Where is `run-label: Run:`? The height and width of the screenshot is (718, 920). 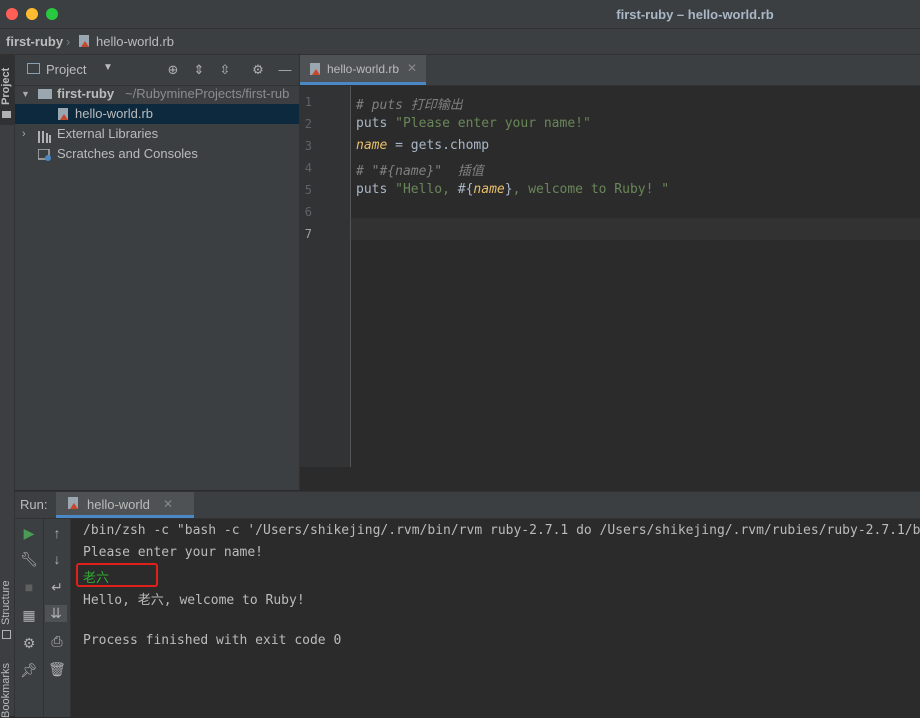 run-label: Run: is located at coordinates (34, 504).